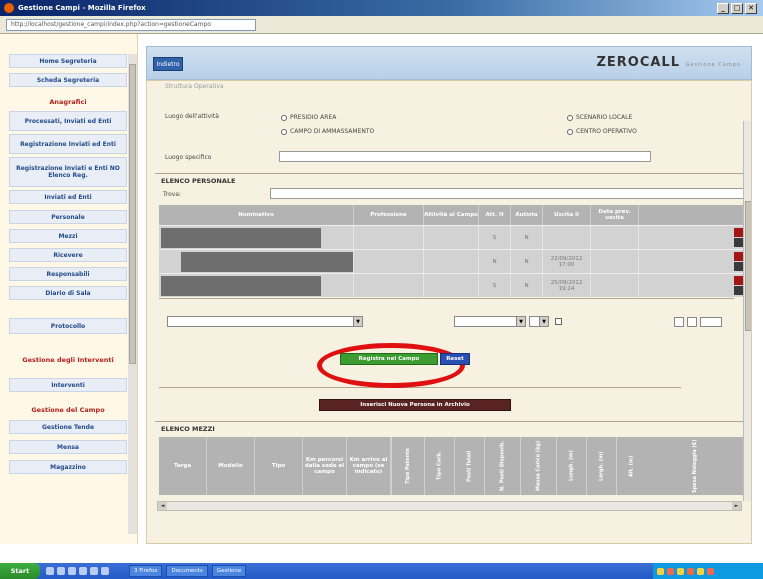 The width and height of the screenshot is (763, 579). What do you see at coordinates (748, 266) in the screenshot?
I see `content-scrollbar-thumb` at bounding box center [748, 266].